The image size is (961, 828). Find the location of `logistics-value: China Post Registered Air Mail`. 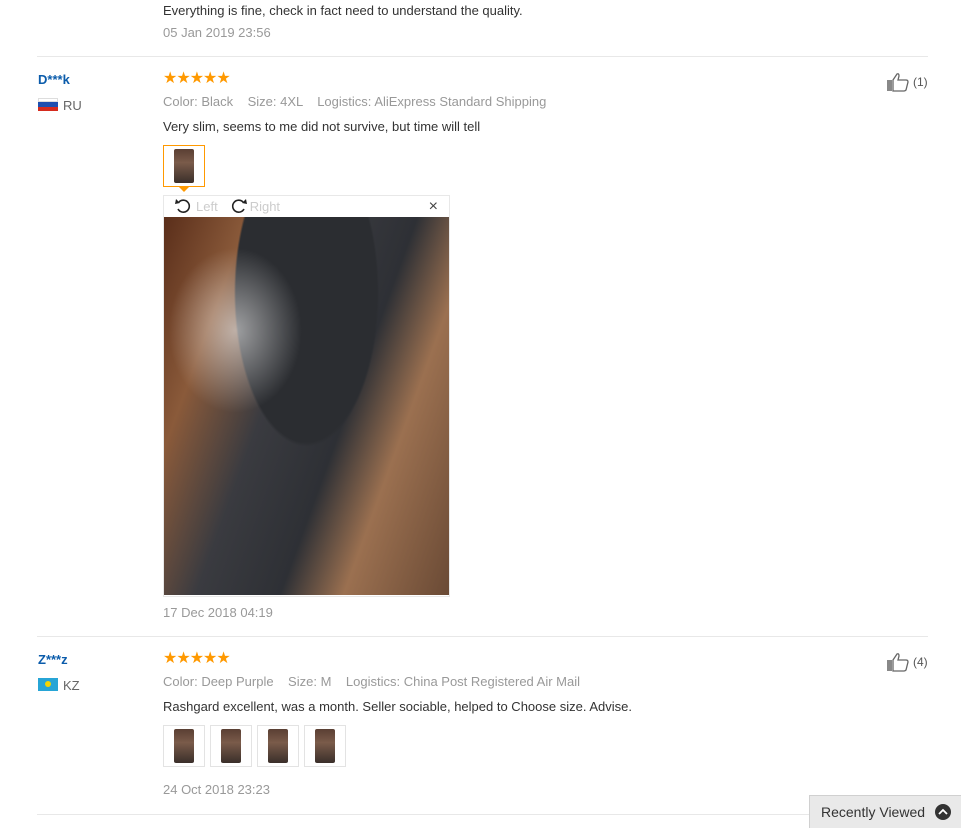

logistics-value: China Post Registered Air Mail is located at coordinates (492, 681).